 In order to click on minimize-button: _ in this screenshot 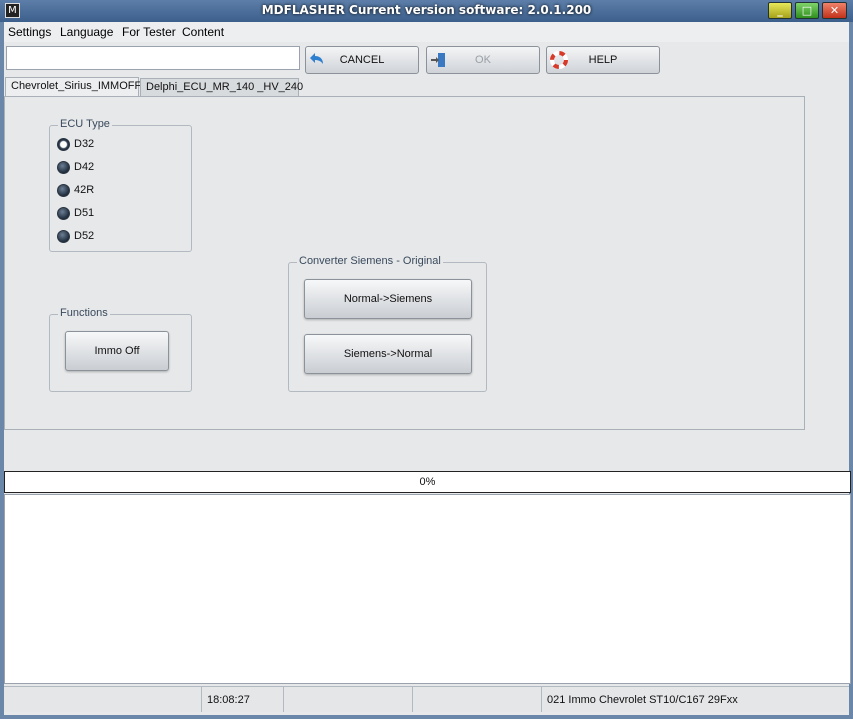, I will do `click(780, 10)`.